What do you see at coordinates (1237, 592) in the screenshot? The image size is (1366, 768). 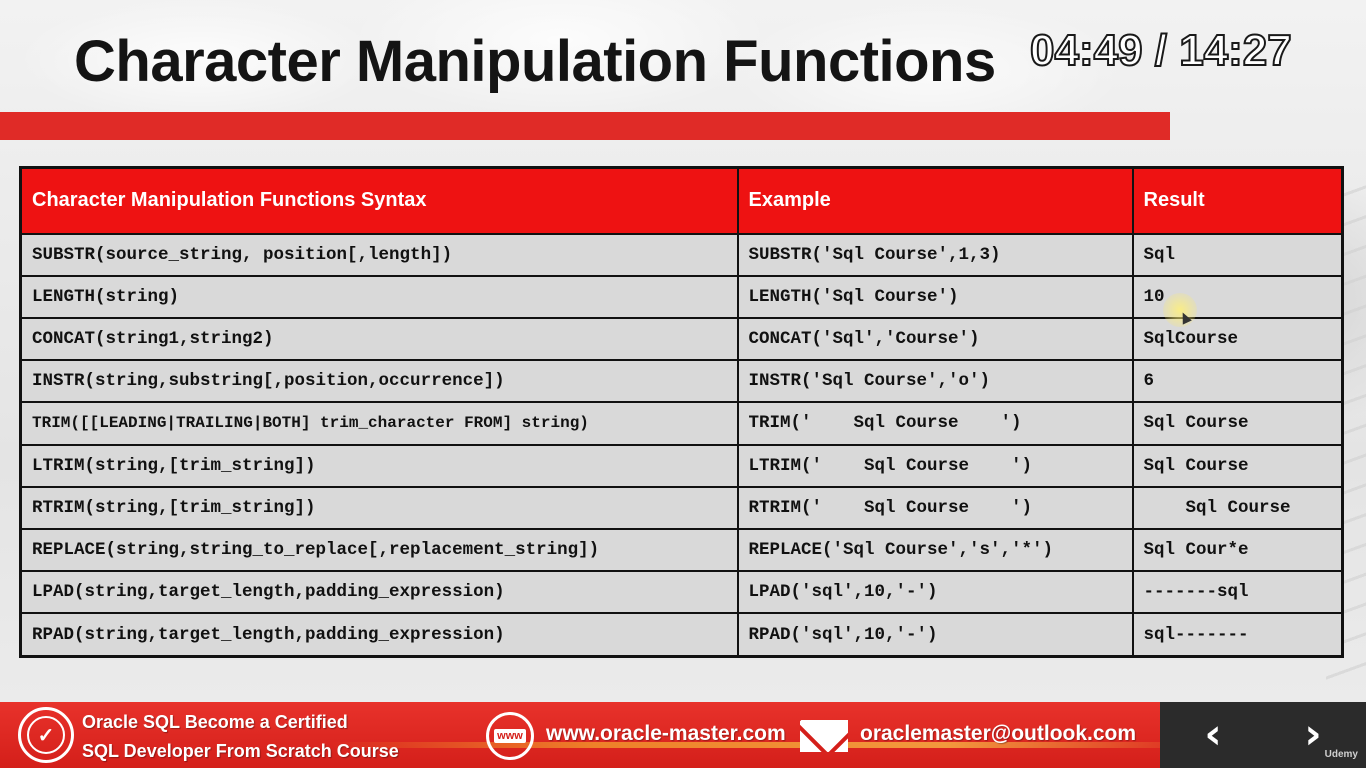 I see `result-cell: -------sql` at bounding box center [1237, 592].